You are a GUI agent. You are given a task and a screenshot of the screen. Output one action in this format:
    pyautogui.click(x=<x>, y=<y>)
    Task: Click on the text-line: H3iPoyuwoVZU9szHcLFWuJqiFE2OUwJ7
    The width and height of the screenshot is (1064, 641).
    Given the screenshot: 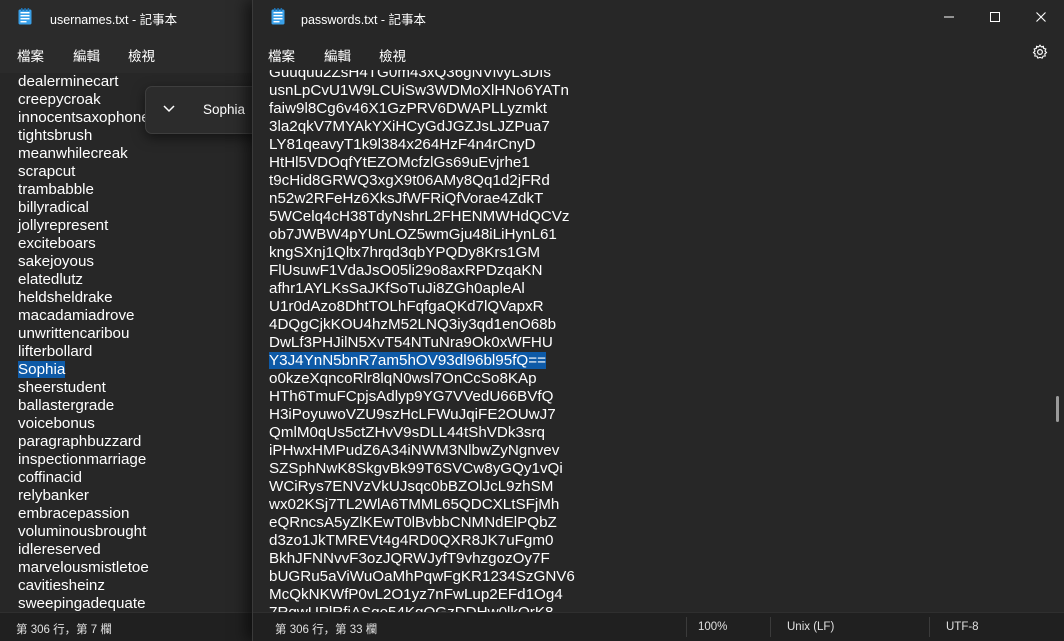 What is the action you would take?
    pyautogui.click(x=422, y=415)
    